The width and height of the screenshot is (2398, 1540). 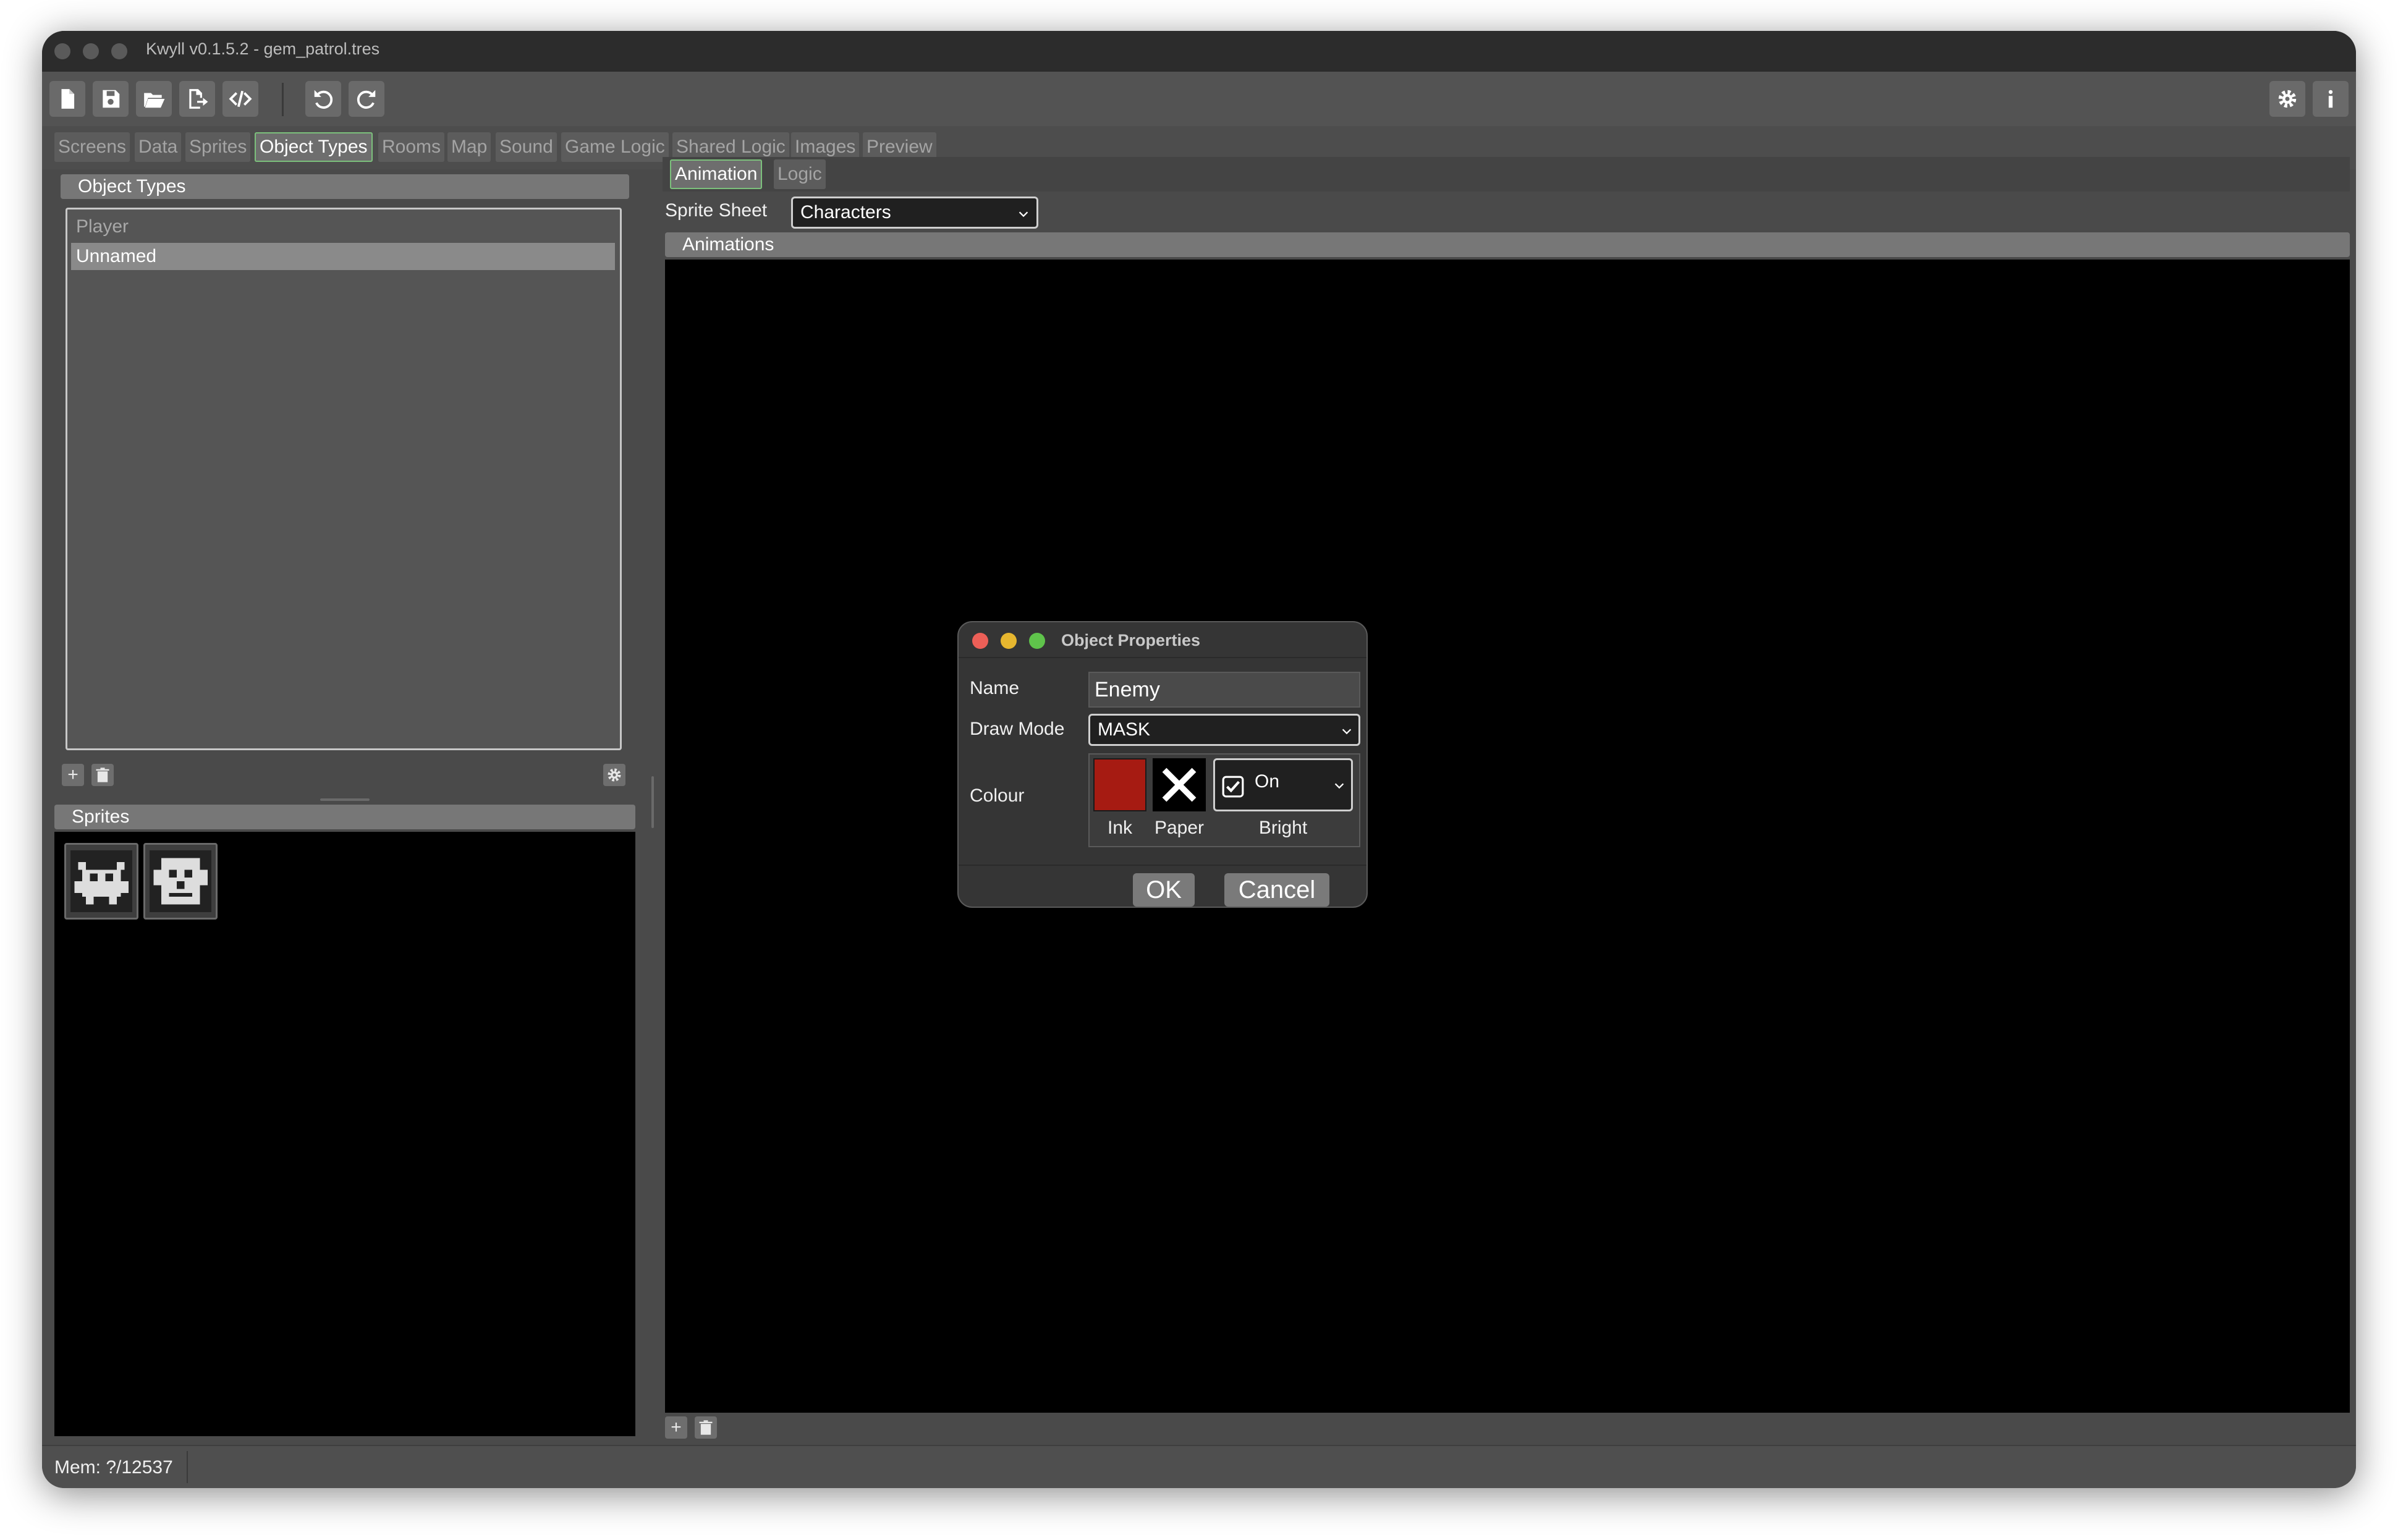 I want to click on tab-screens: Screens, so click(x=92, y=147).